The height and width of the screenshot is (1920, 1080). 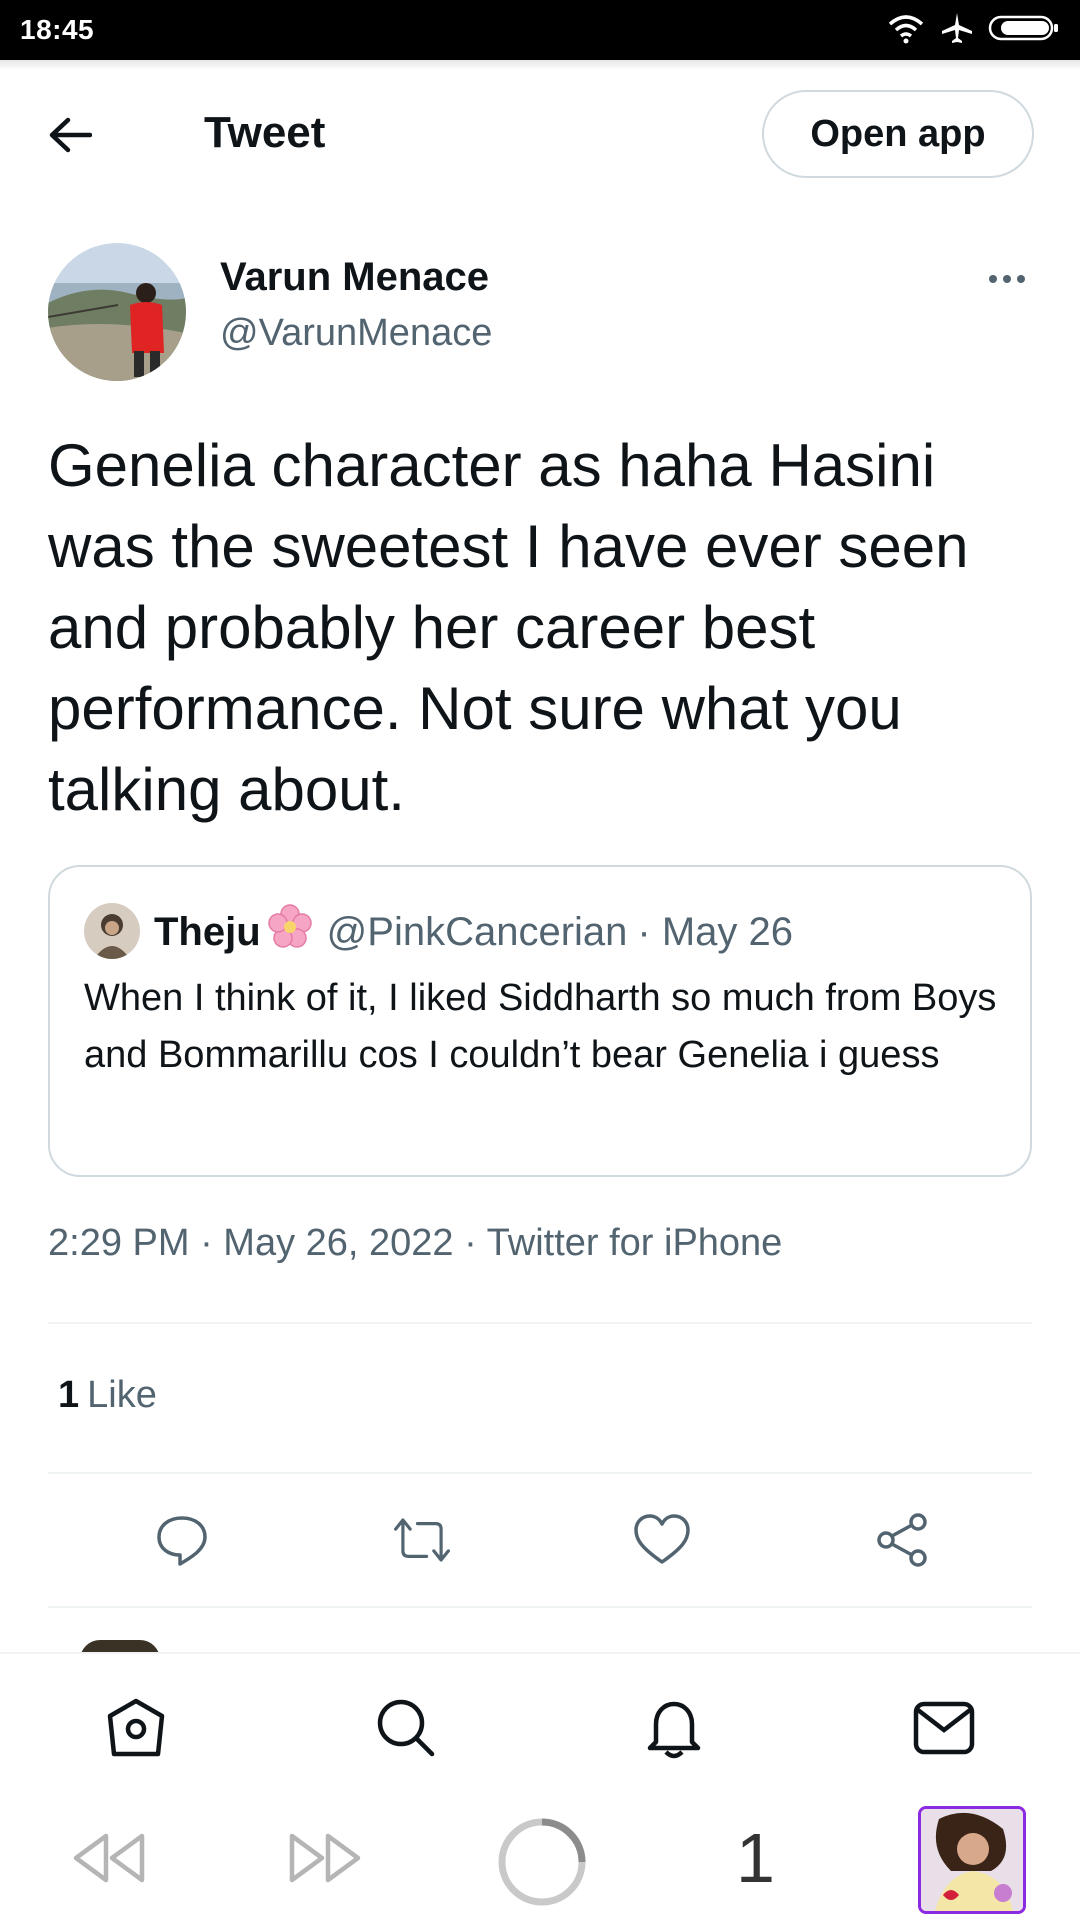 I want to click on like-icon, so click(x=662, y=1539).